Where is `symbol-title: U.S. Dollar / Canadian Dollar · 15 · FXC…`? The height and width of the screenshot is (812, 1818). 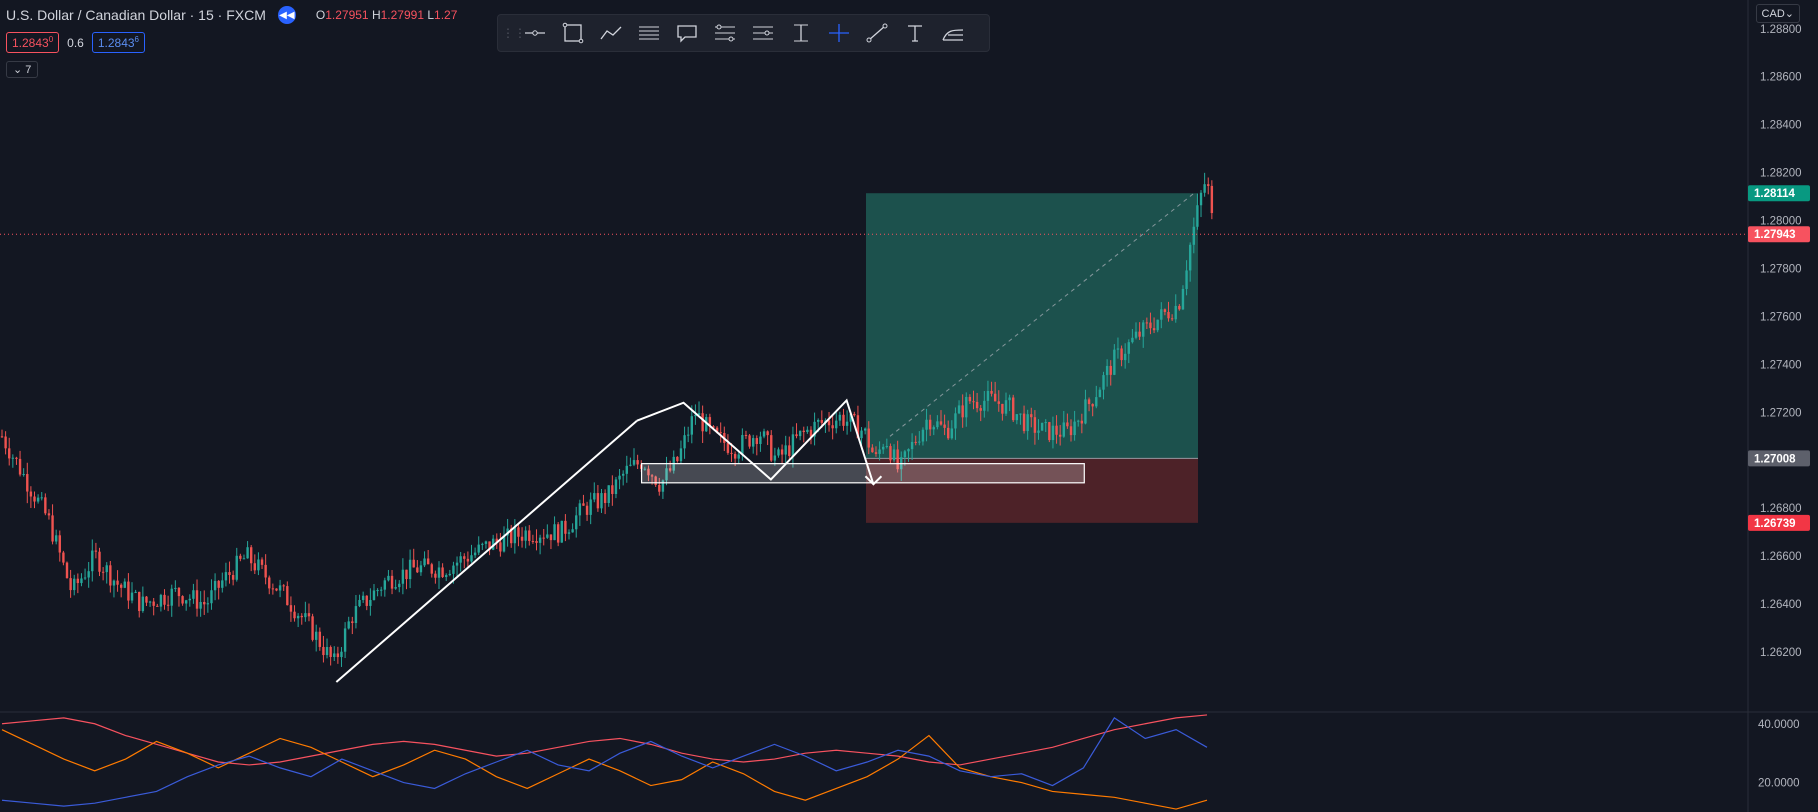
symbol-title: U.S. Dollar / Canadian Dollar · 15 · FXC… is located at coordinates (136, 15).